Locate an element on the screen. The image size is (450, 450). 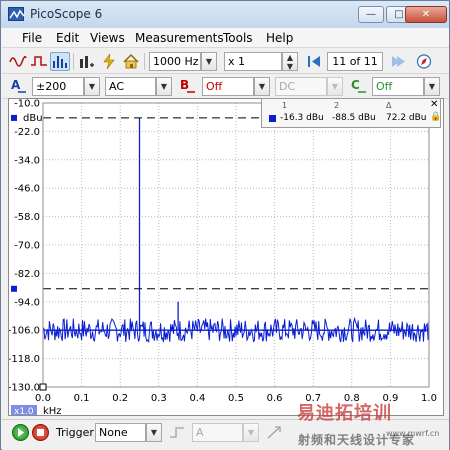
auto-setup-button is located at coordinates (109, 61).